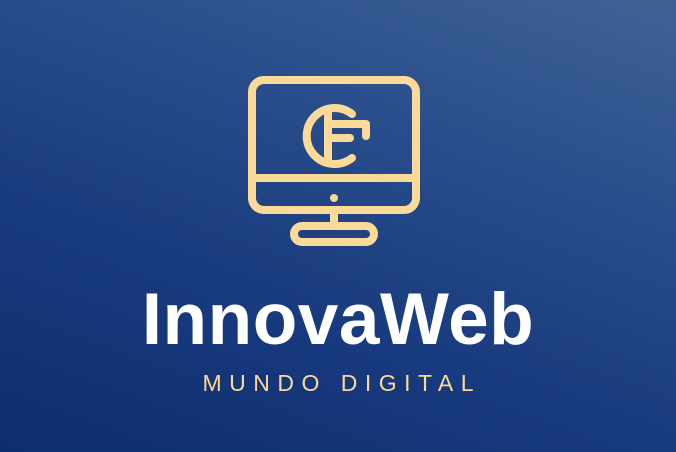 This screenshot has width=676, height=452. Describe the element at coordinates (338, 319) in the screenshot. I see `brand-name: InnovaWeb` at that location.